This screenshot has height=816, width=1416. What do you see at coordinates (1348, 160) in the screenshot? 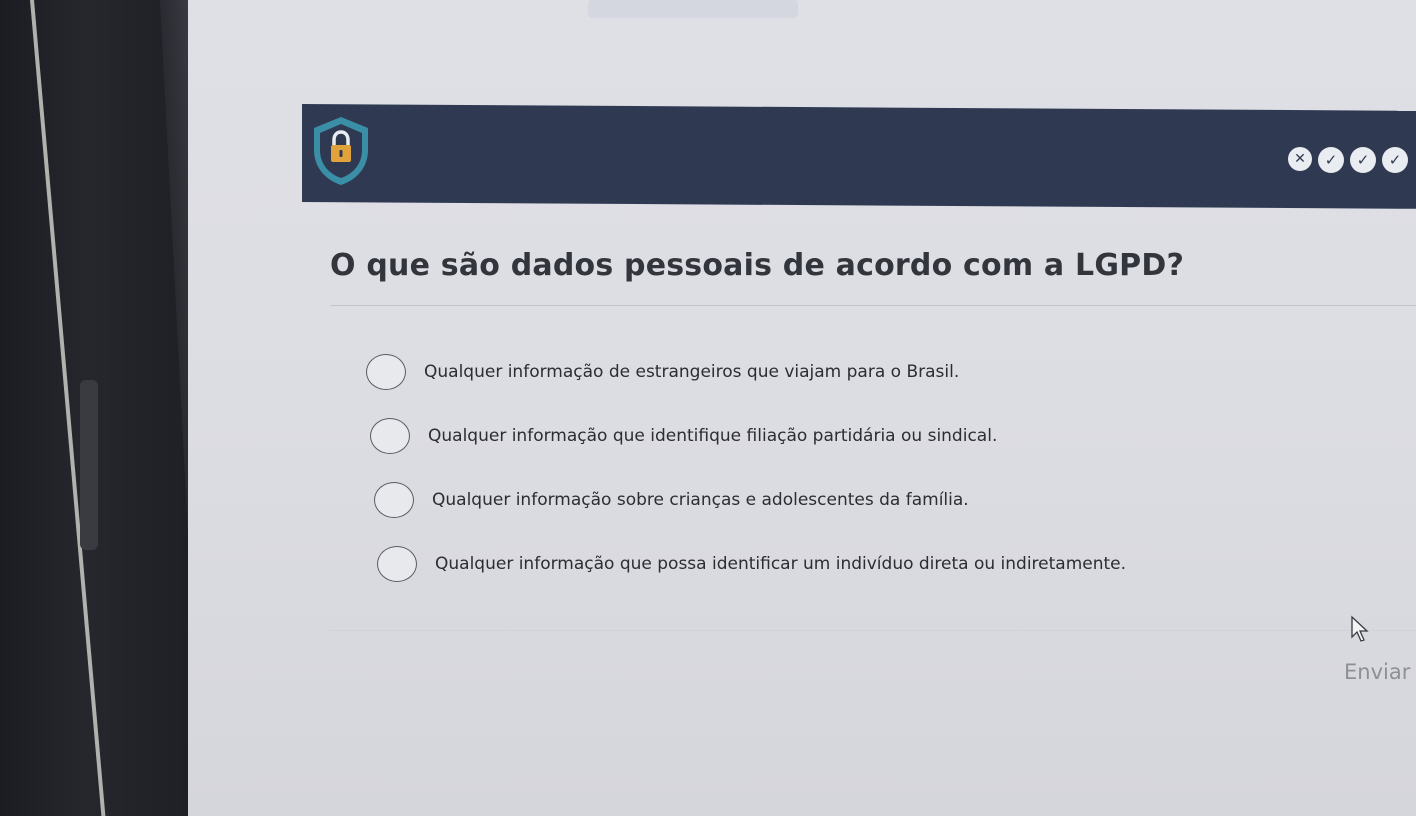
I see `progress-indicator: ✕ ✓ ✓ ✓` at bounding box center [1348, 160].